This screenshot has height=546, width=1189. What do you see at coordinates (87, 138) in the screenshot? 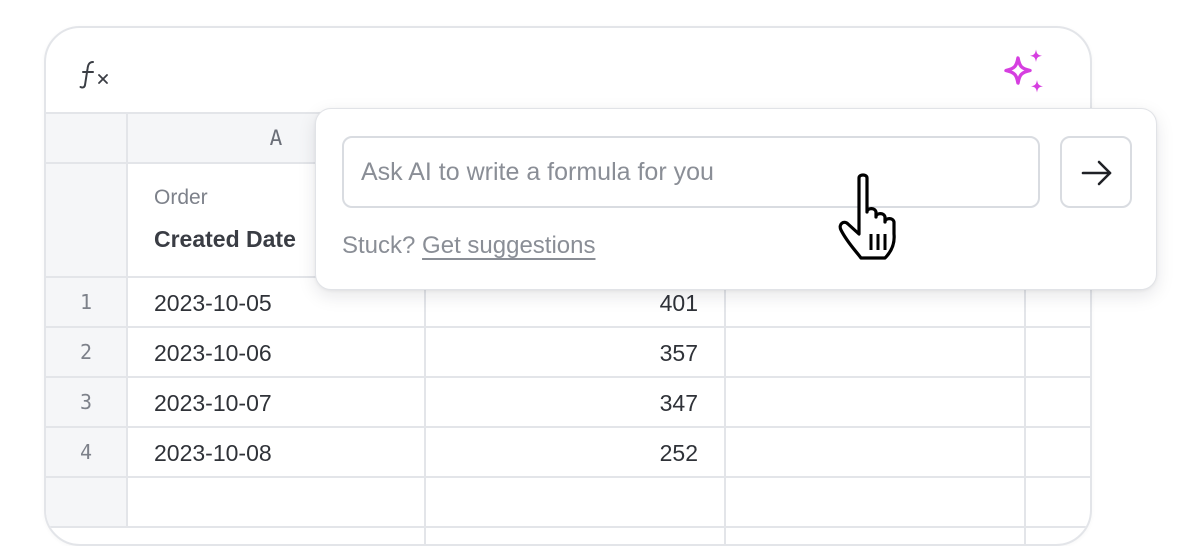
I see `select-all-corner` at bounding box center [87, 138].